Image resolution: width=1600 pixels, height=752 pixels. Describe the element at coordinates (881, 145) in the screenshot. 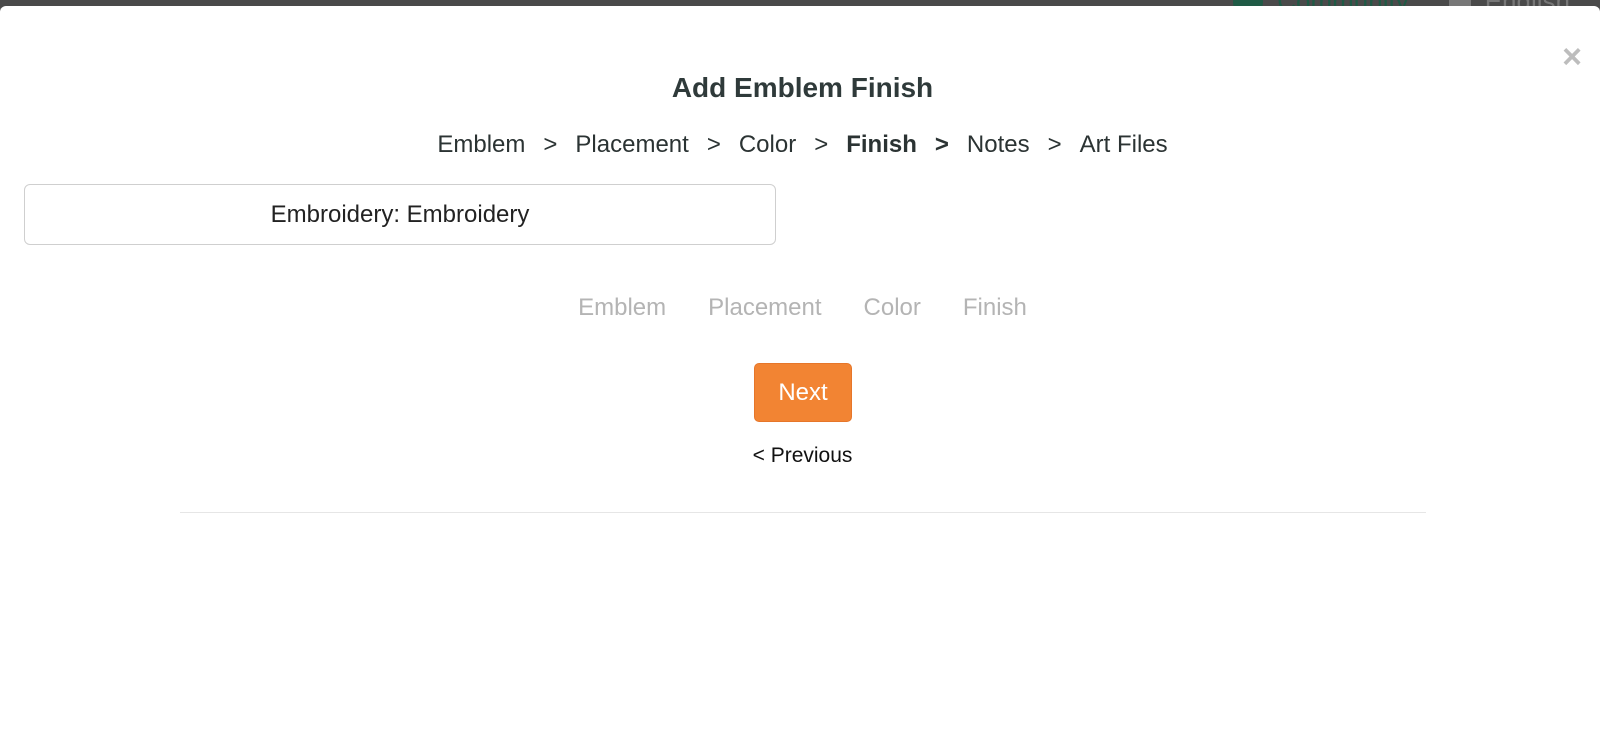

I see `breadcrumb-finish: Finish` at that location.